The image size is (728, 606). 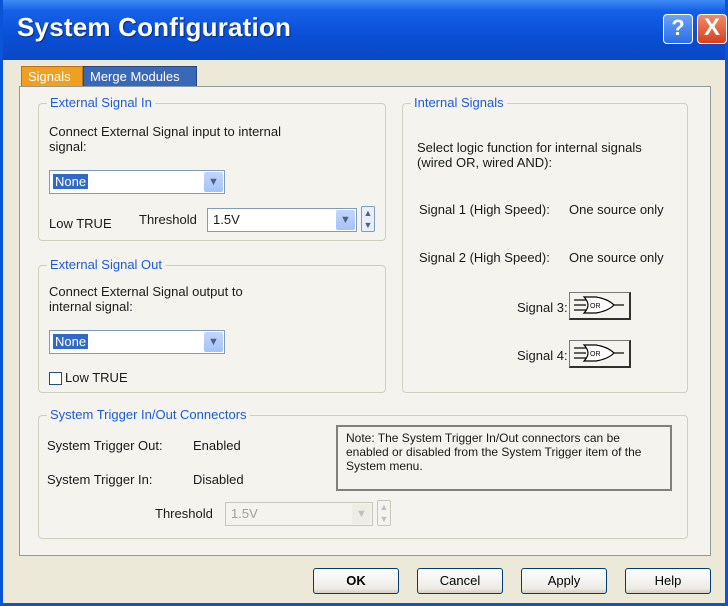 I want to click on system-trigger-in-value: Disabled, so click(x=218, y=479).